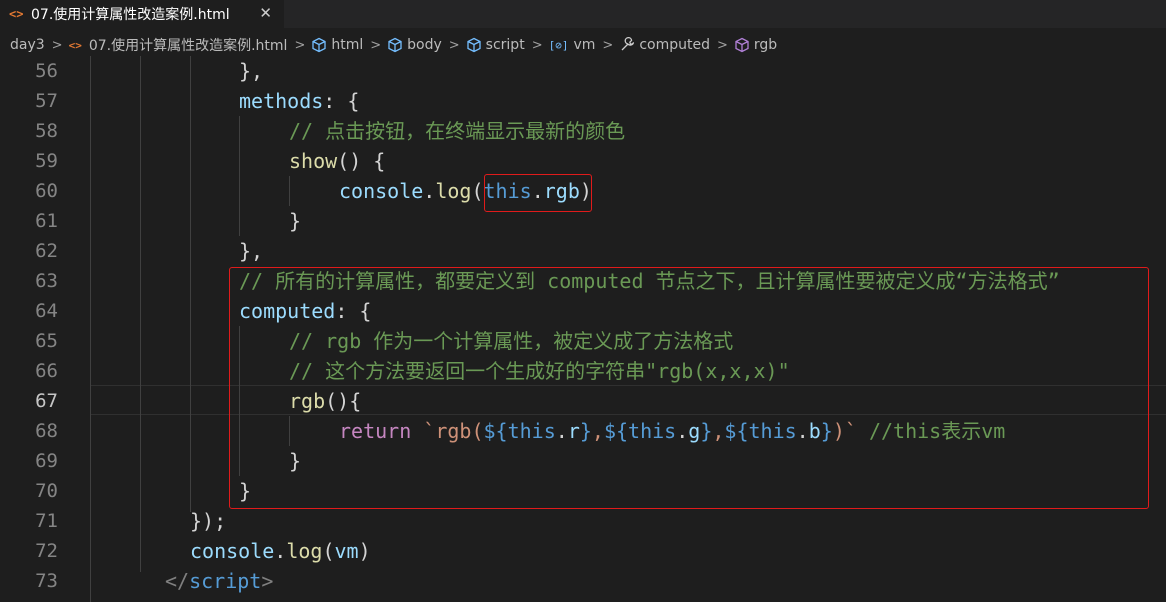 The height and width of the screenshot is (602, 1166). Describe the element at coordinates (46, 71) in the screenshot. I see `line-number: 56` at that location.